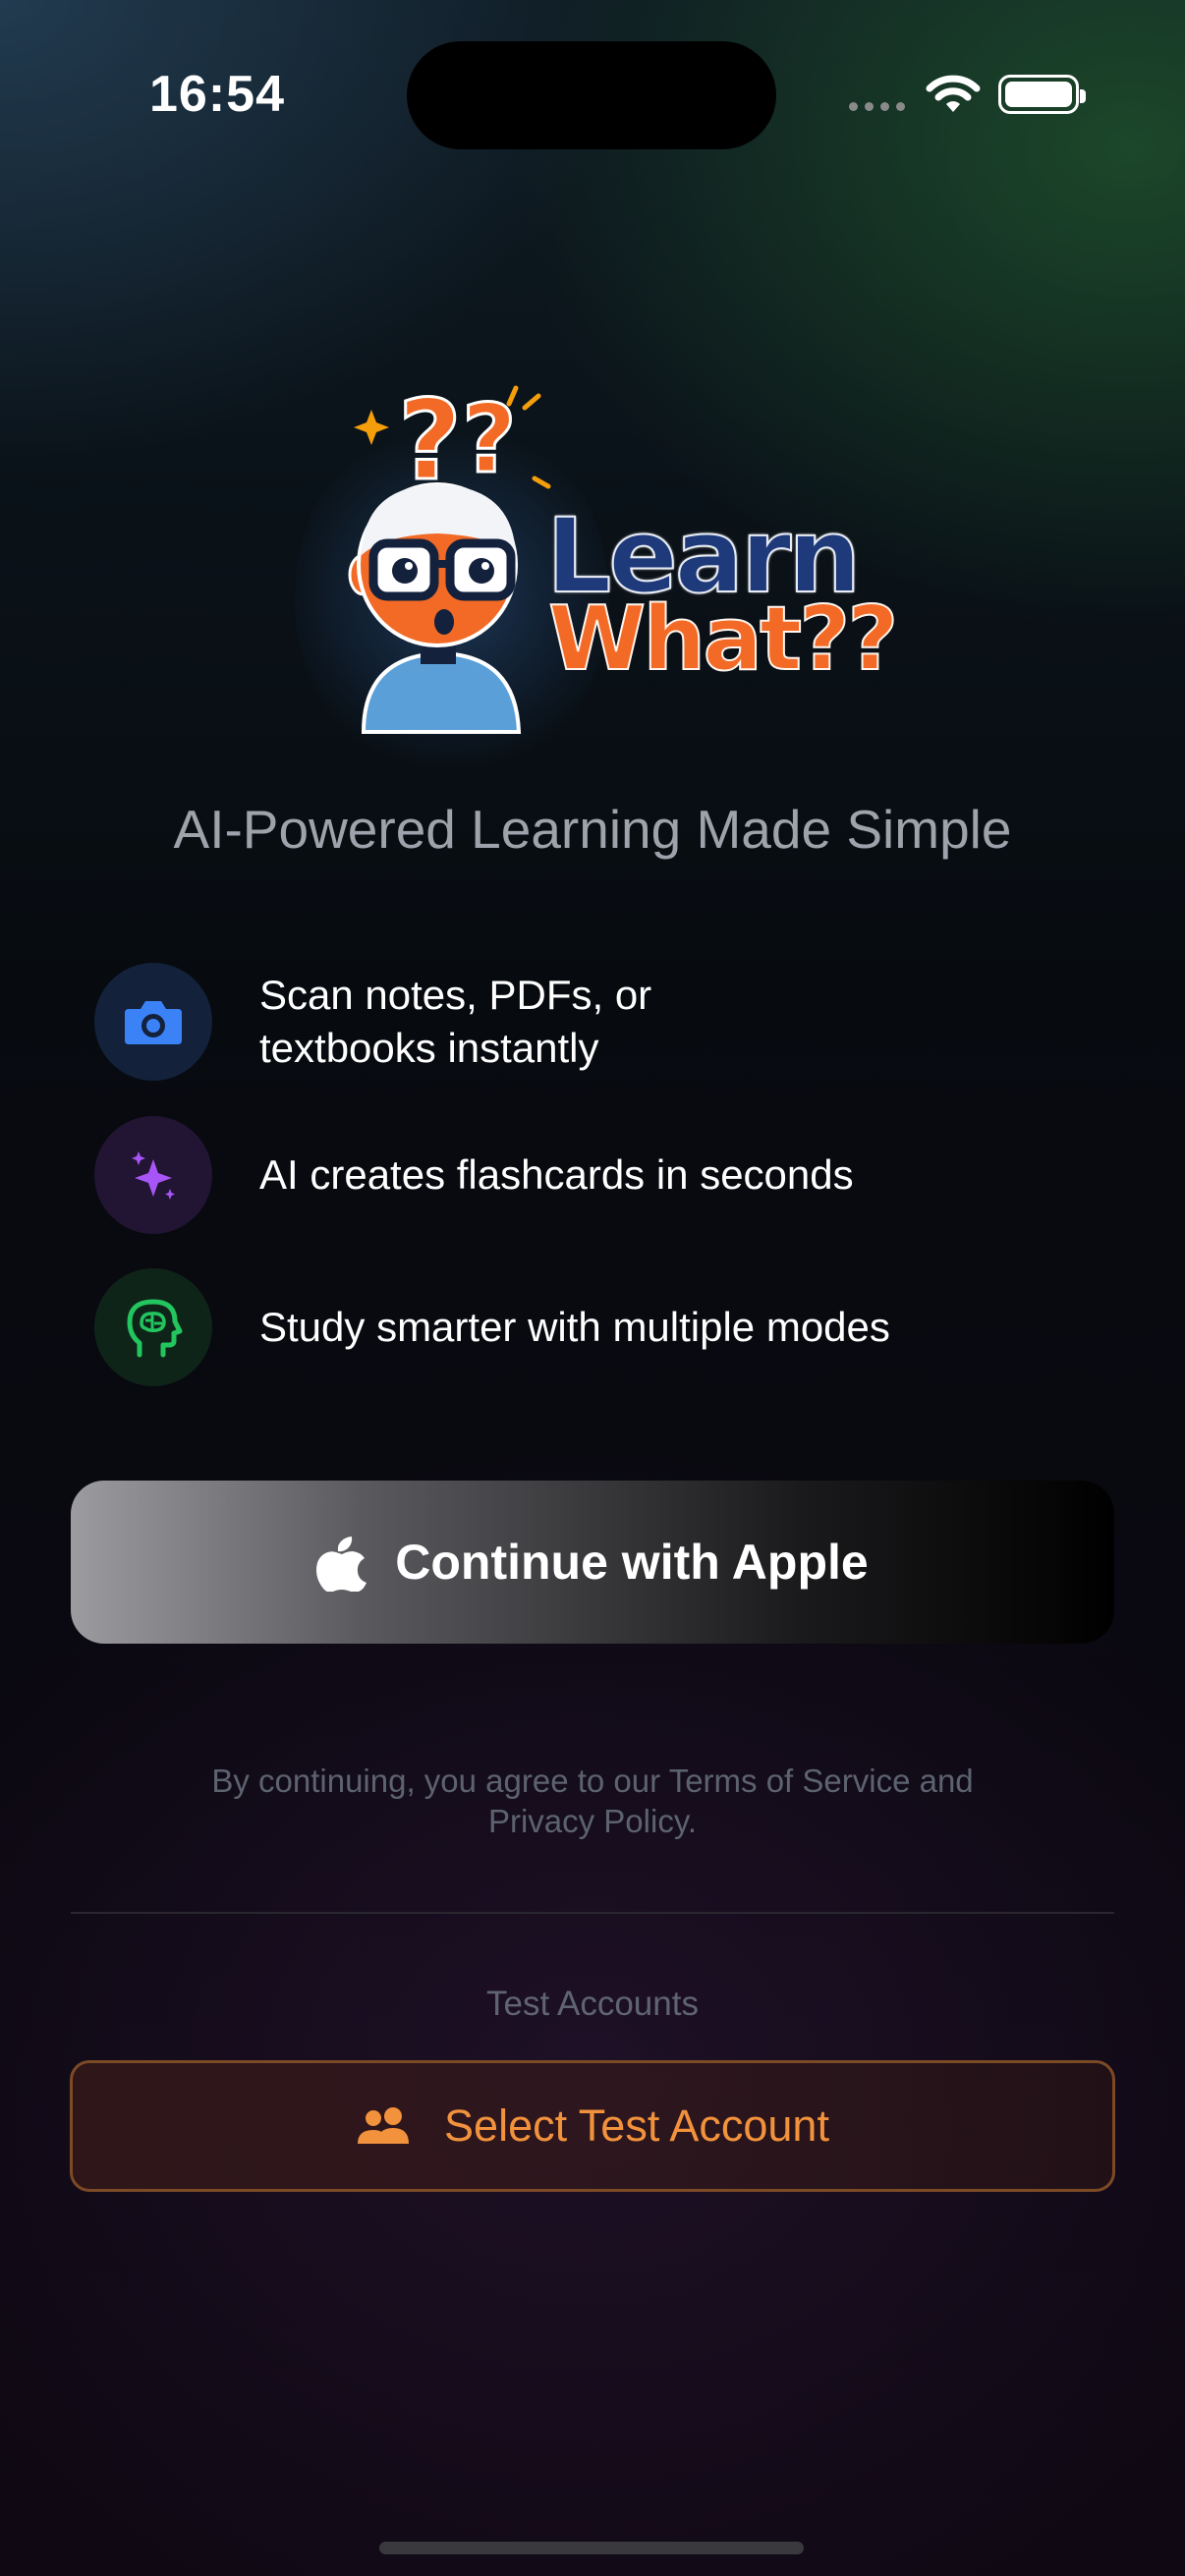 This screenshot has width=1185, height=2576. What do you see at coordinates (153, 1327) in the screenshot?
I see `brain-head-icon` at bounding box center [153, 1327].